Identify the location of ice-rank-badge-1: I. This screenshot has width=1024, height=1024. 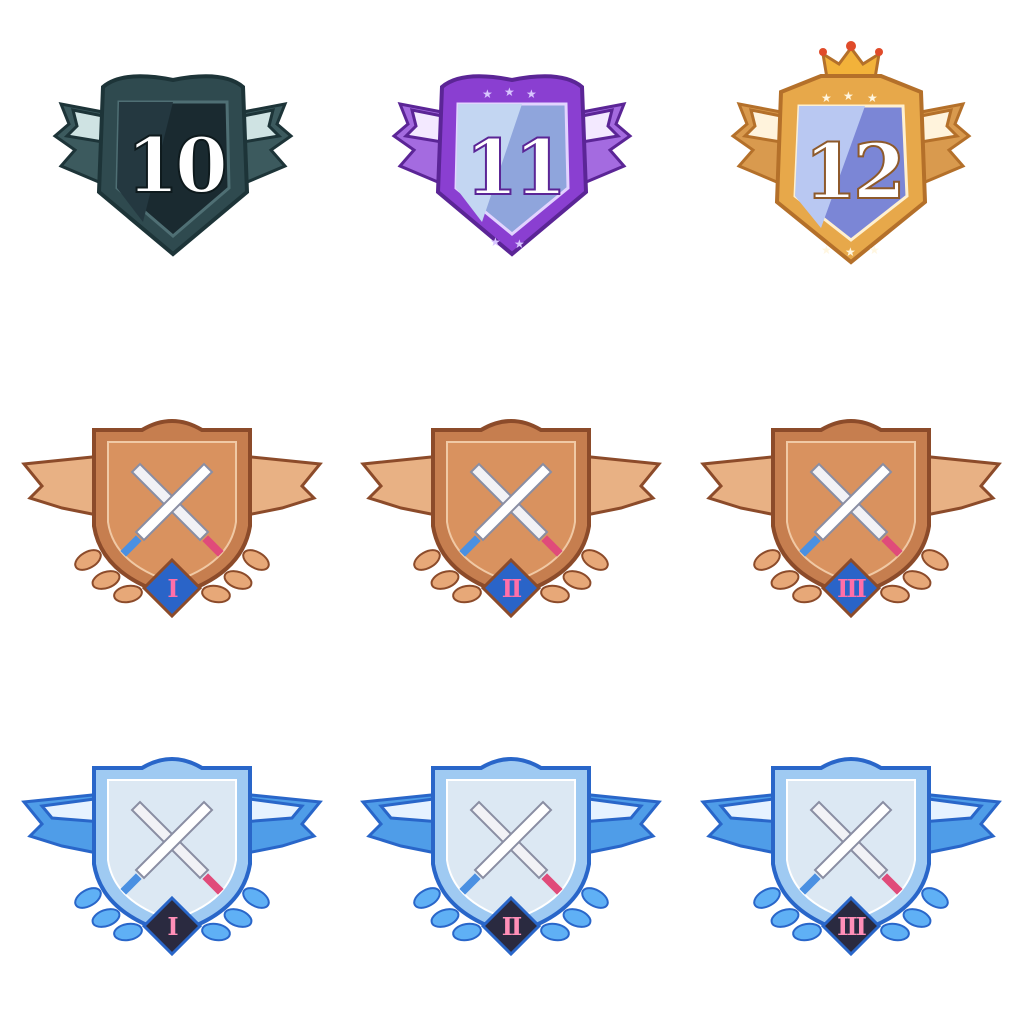
(172, 854).